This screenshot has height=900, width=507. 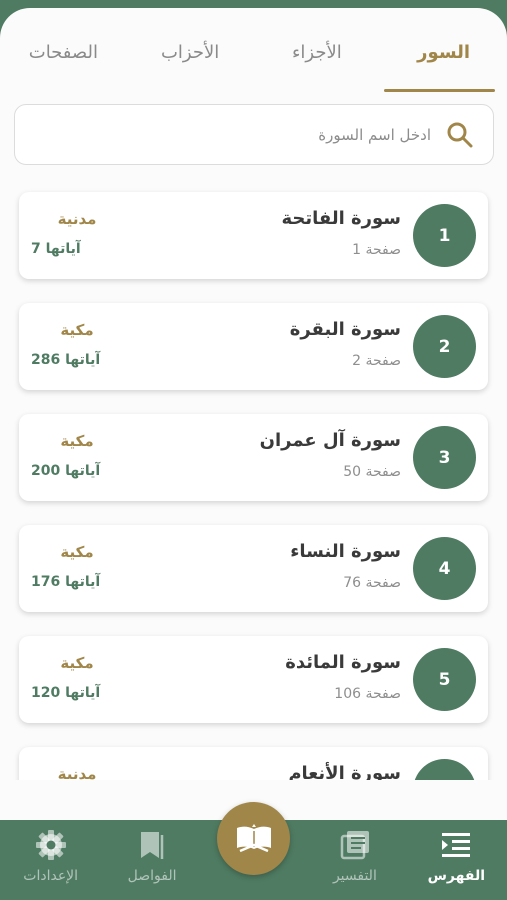 I want to click on nav-settings: الإعدادات, so click(x=50, y=860).